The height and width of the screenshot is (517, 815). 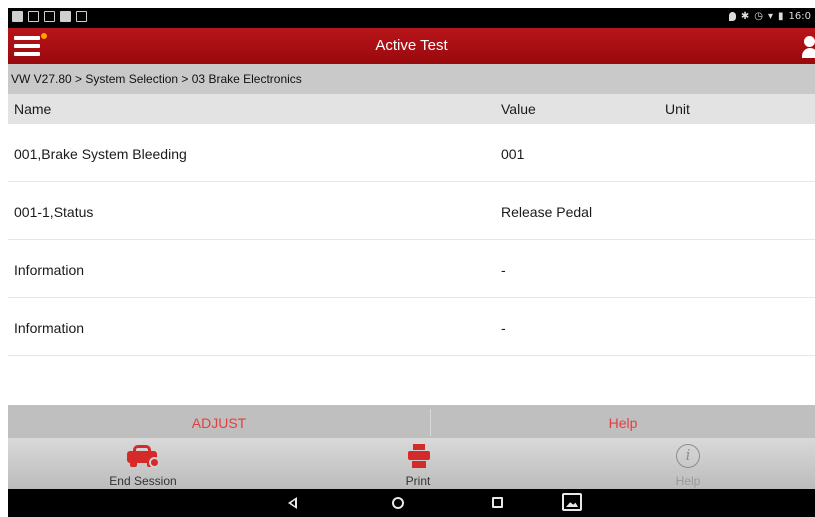 I want to click on car-check-icon, so click(x=143, y=456).